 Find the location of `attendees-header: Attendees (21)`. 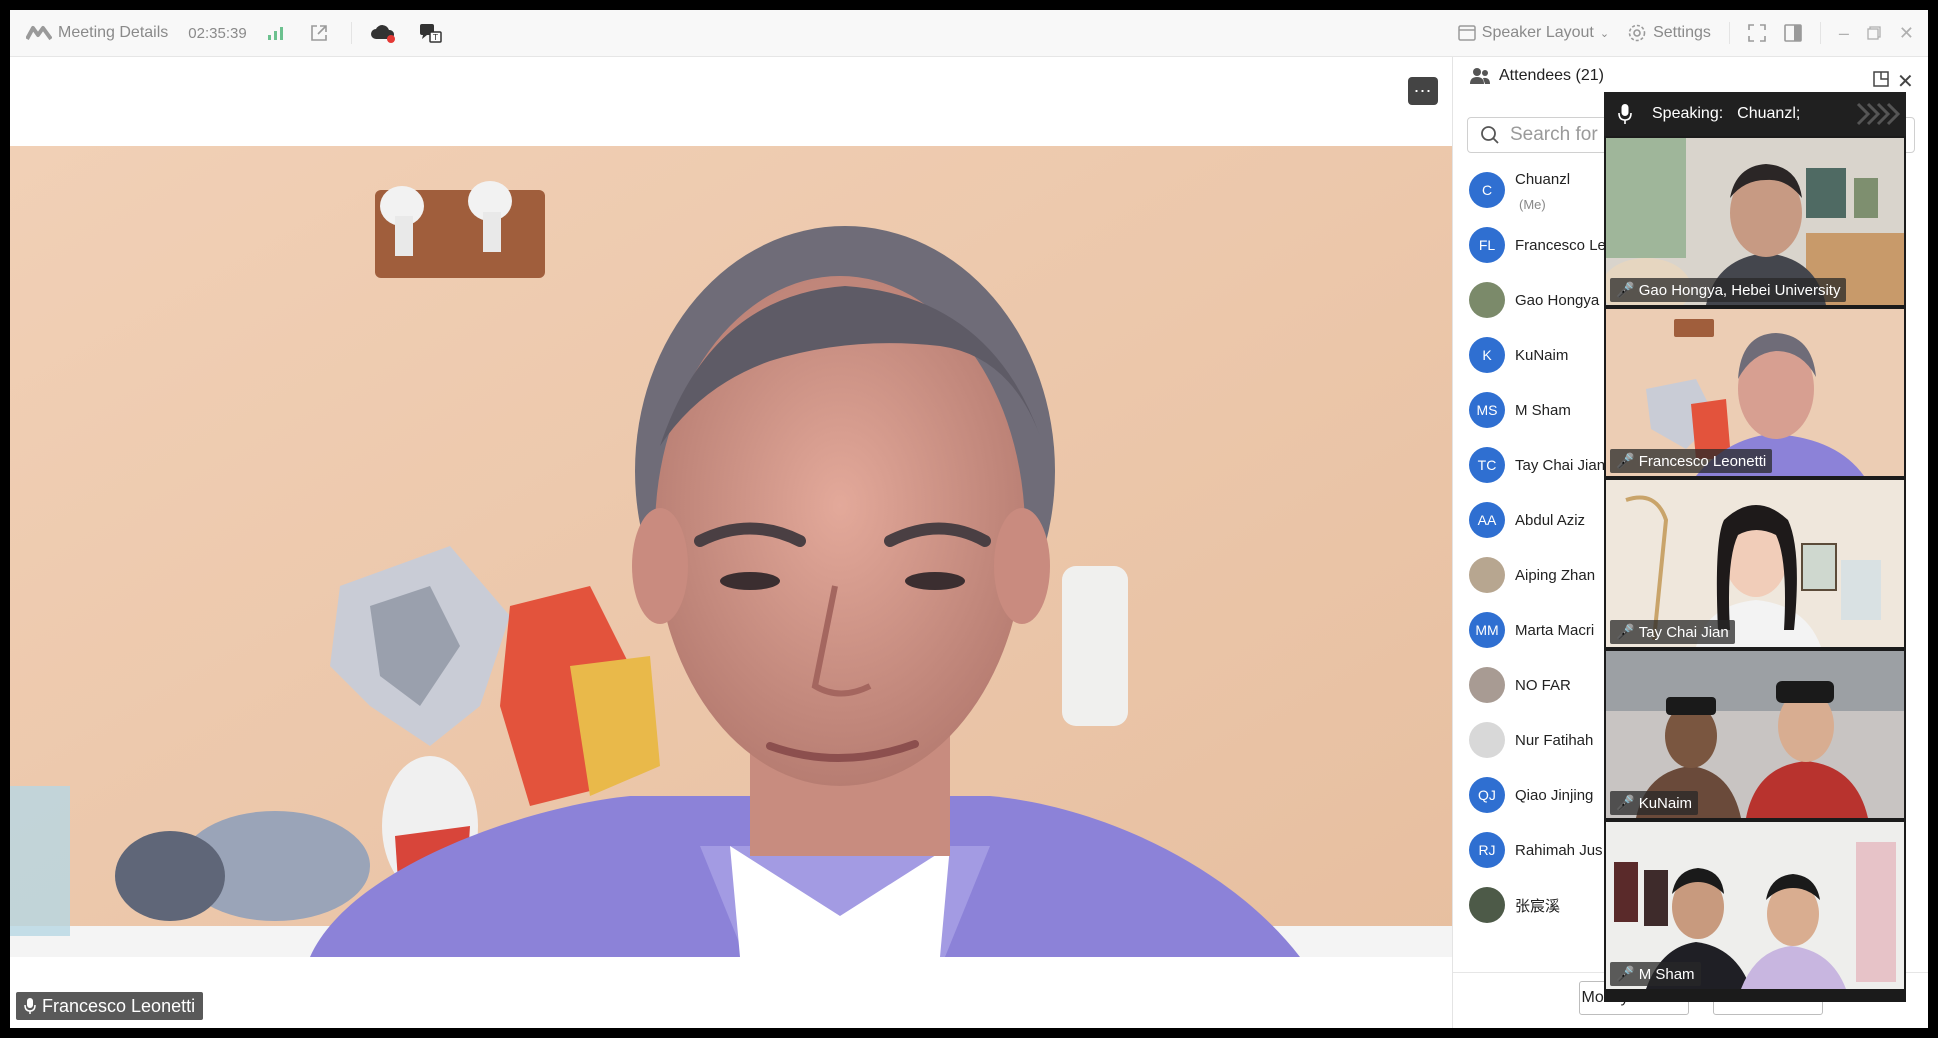

attendees-header: Attendees (21) is located at coordinates (1536, 76).